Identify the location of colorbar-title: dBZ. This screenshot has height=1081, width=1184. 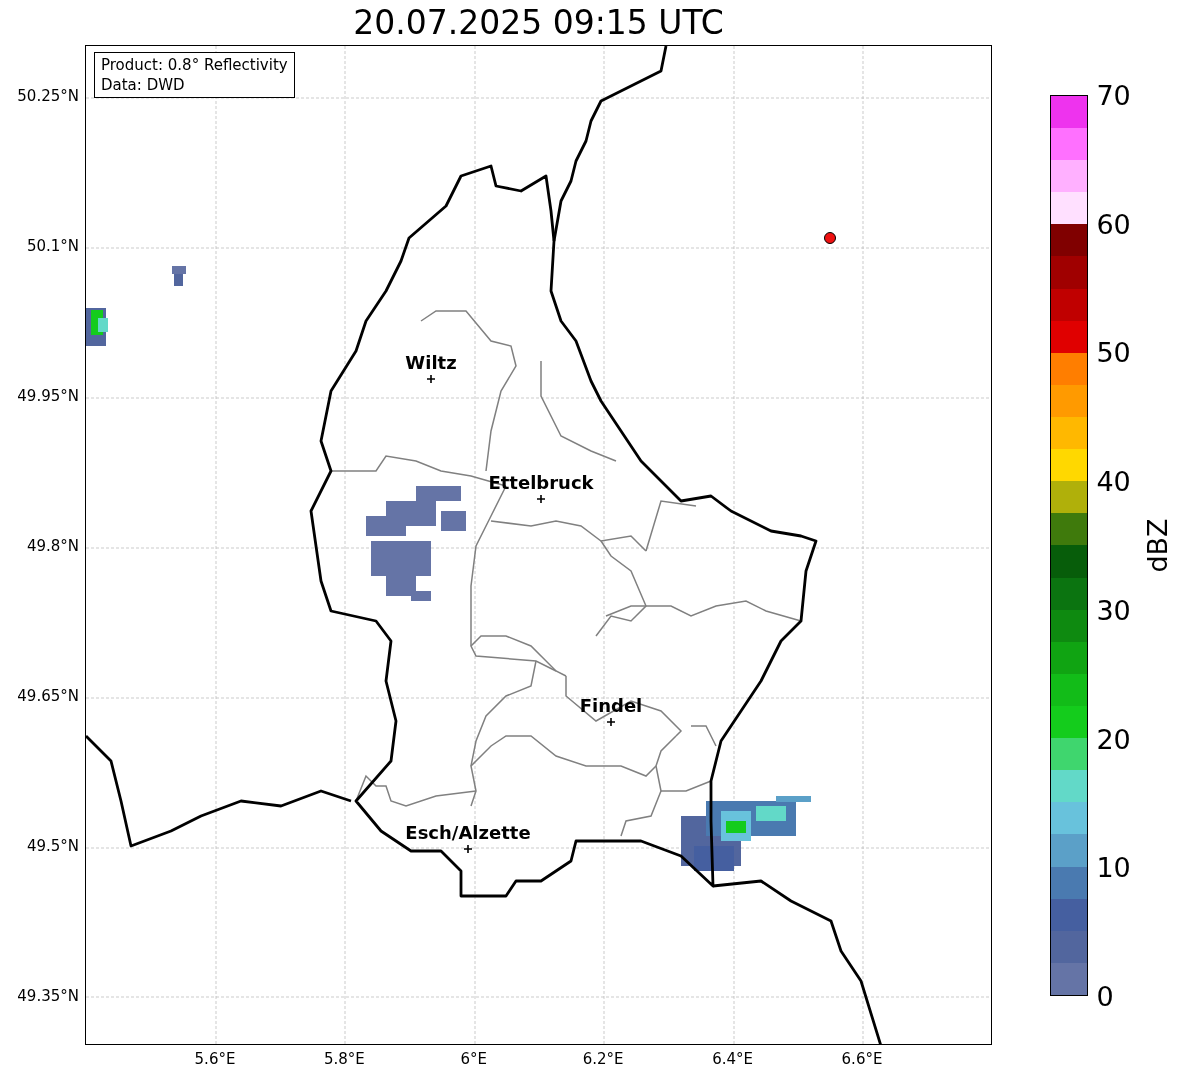
(1157, 545).